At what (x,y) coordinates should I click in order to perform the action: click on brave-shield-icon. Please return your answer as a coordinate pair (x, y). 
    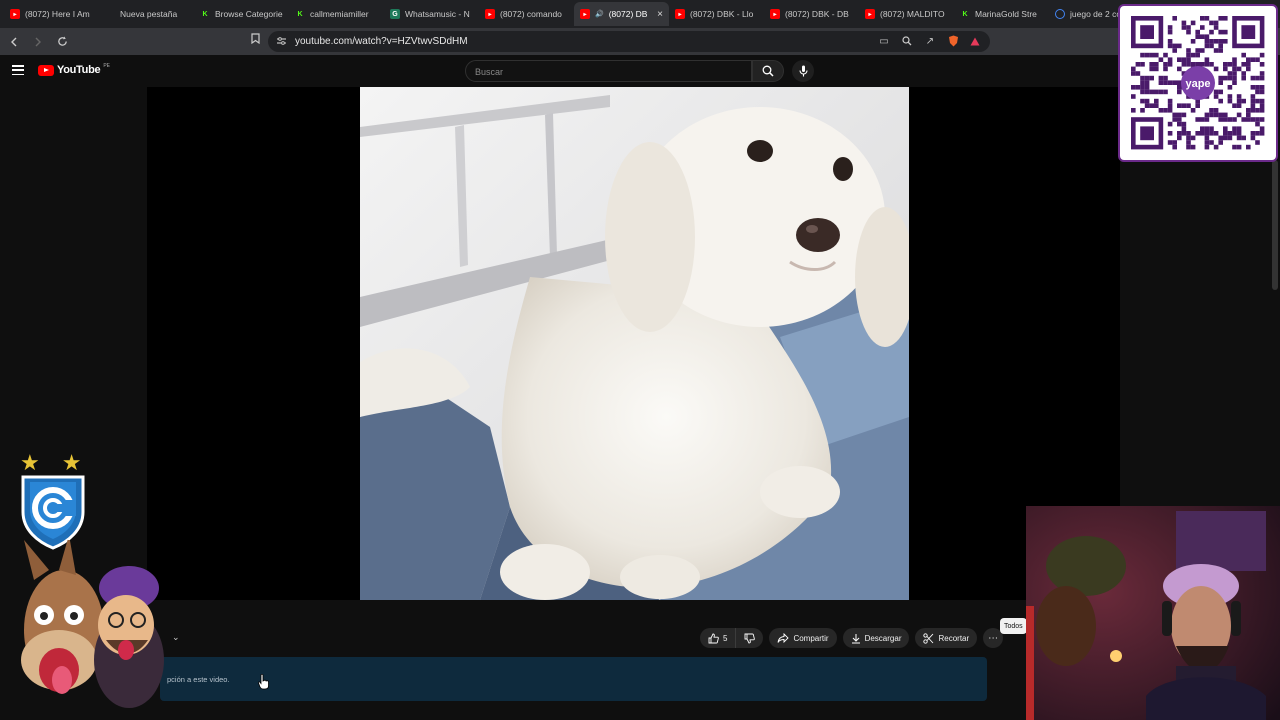
    Looking at the image, I should click on (953, 41).